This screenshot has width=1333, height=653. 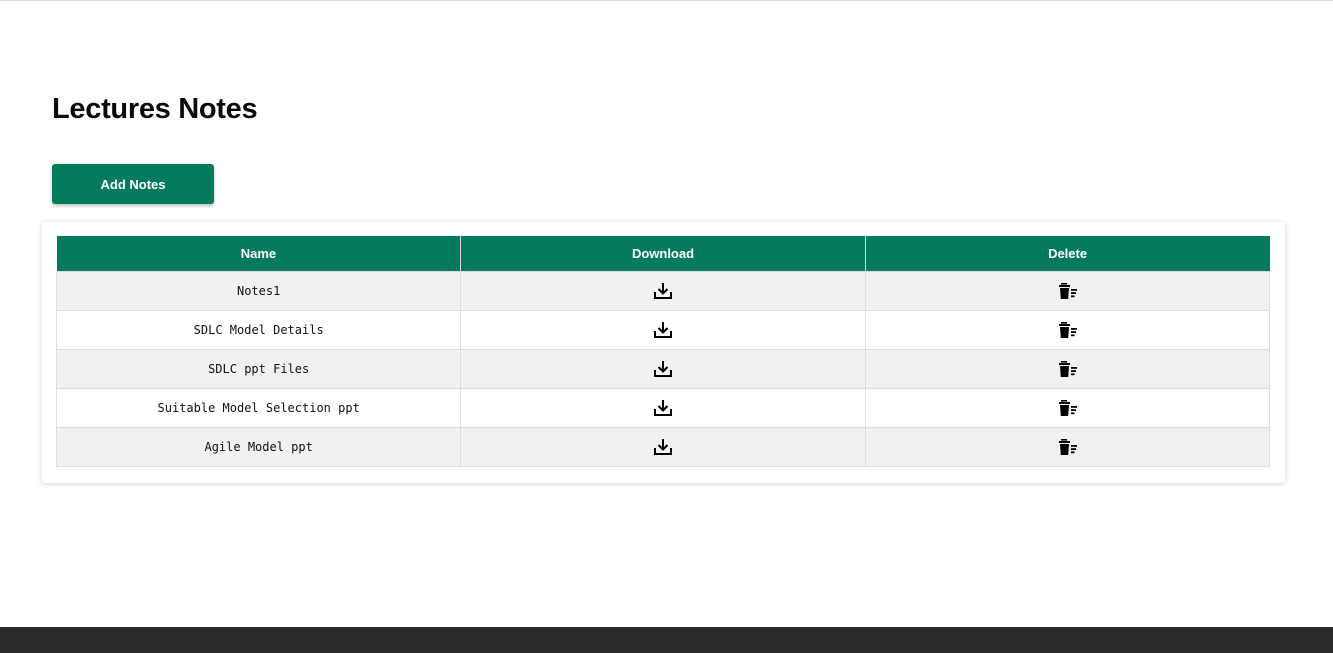 I want to click on table-row: Notes1, so click(x=663, y=291).